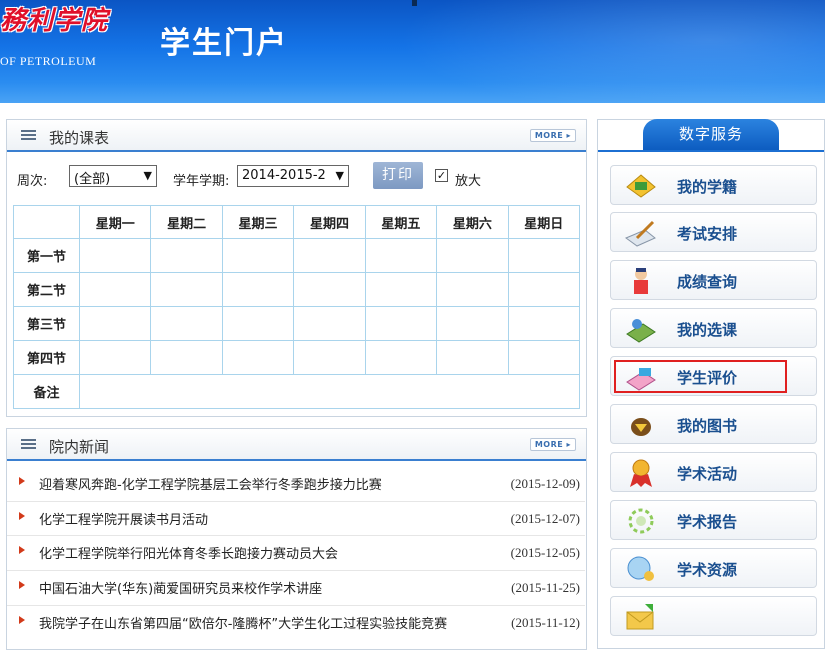  I want to click on zoom-label: 放大, so click(468, 181).